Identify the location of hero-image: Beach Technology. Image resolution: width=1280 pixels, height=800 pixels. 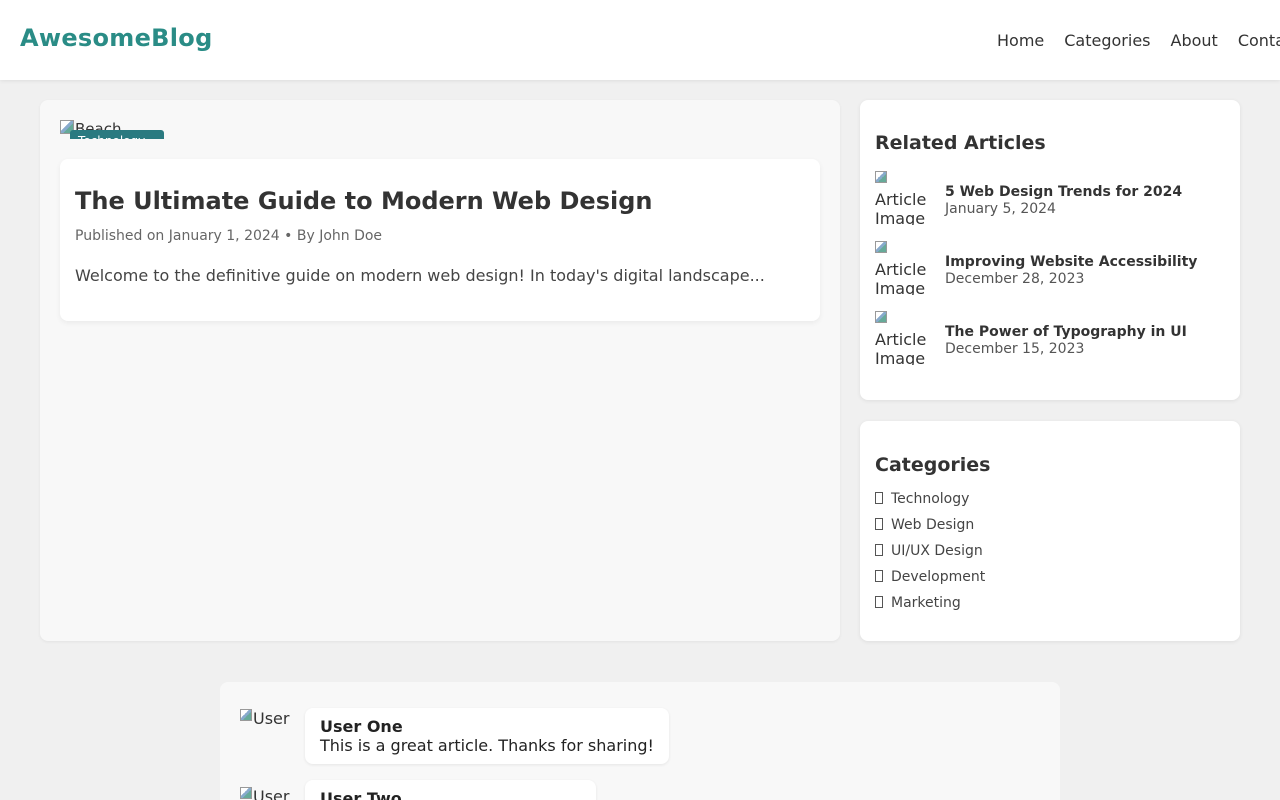
(112, 129).